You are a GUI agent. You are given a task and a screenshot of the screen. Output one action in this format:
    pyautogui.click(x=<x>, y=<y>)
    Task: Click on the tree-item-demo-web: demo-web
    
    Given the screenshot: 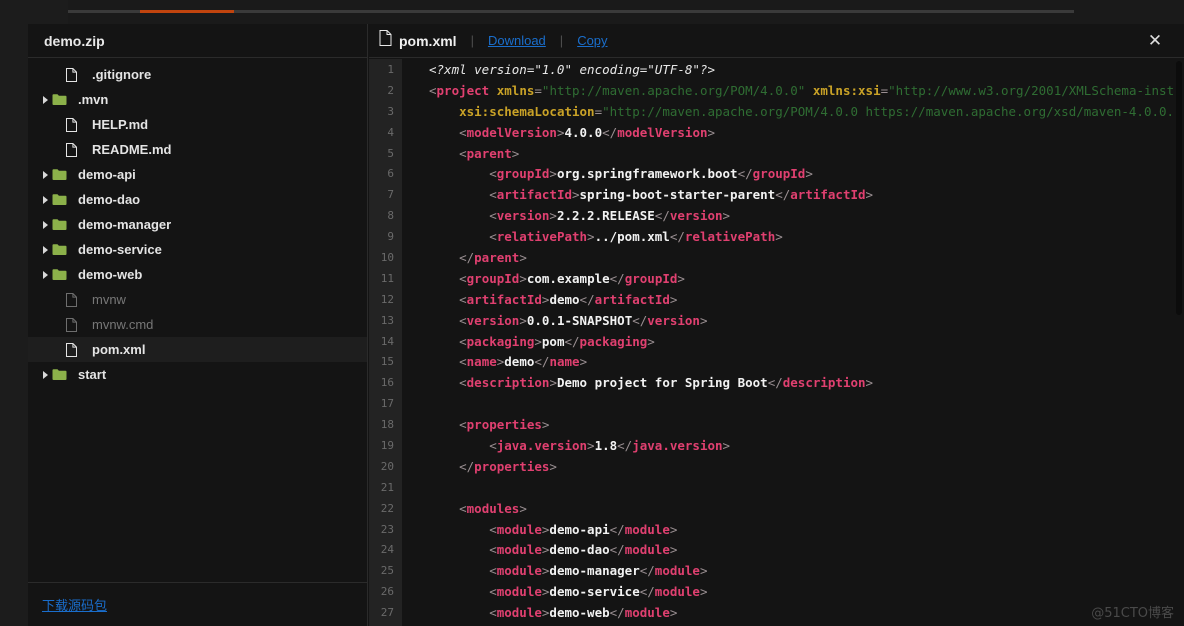 What is the action you would take?
    pyautogui.click(x=197, y=274)
    